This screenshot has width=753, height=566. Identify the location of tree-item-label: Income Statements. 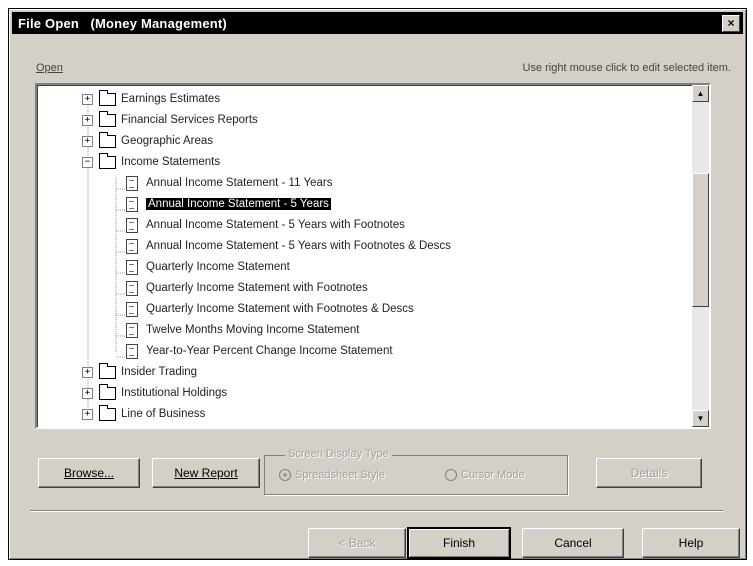
(171, 162).